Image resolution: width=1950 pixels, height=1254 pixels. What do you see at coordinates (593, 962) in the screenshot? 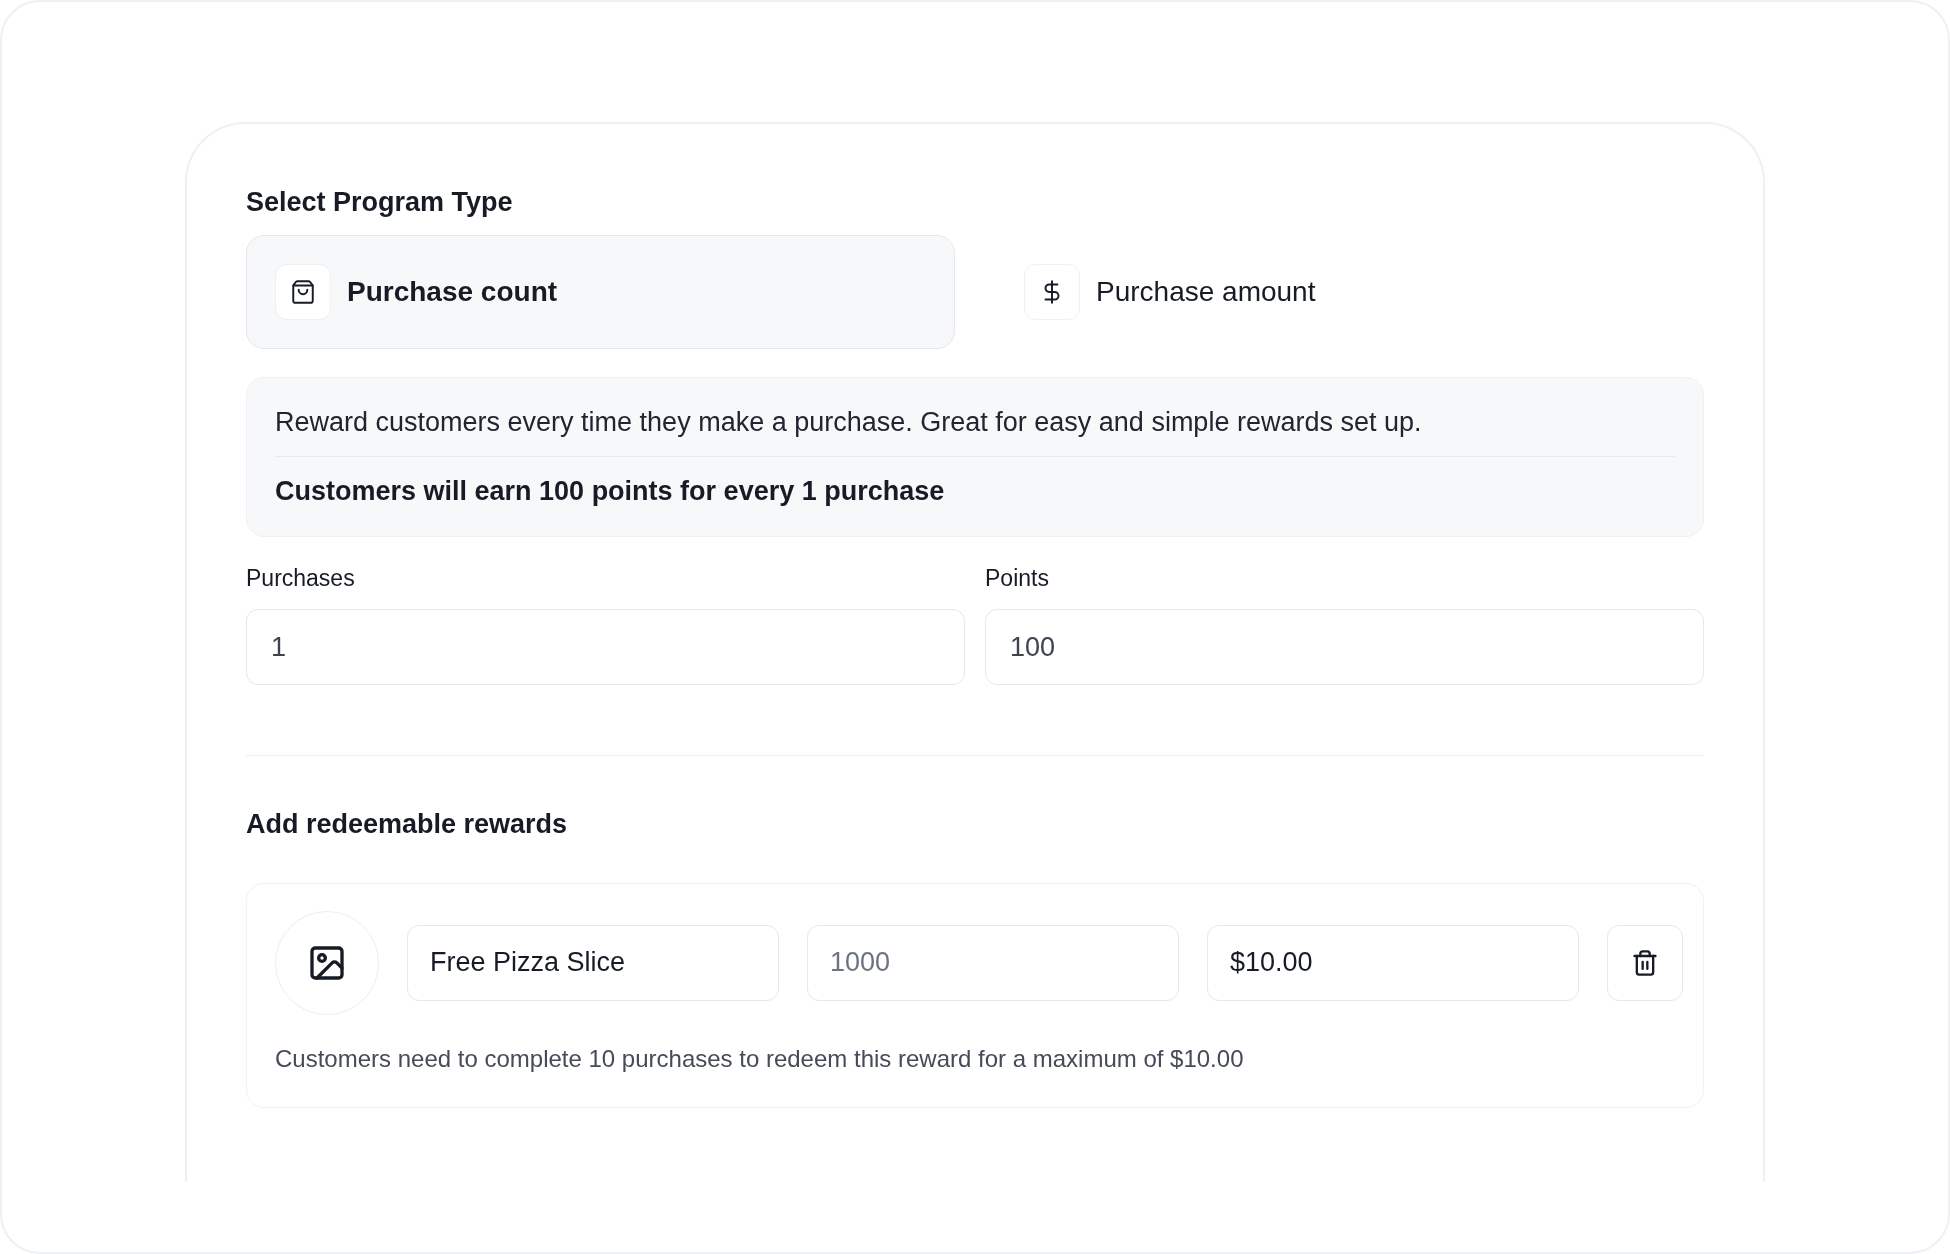
I see `reward-name-field: Free Pizza Slice` at bounding box center [593, 962].